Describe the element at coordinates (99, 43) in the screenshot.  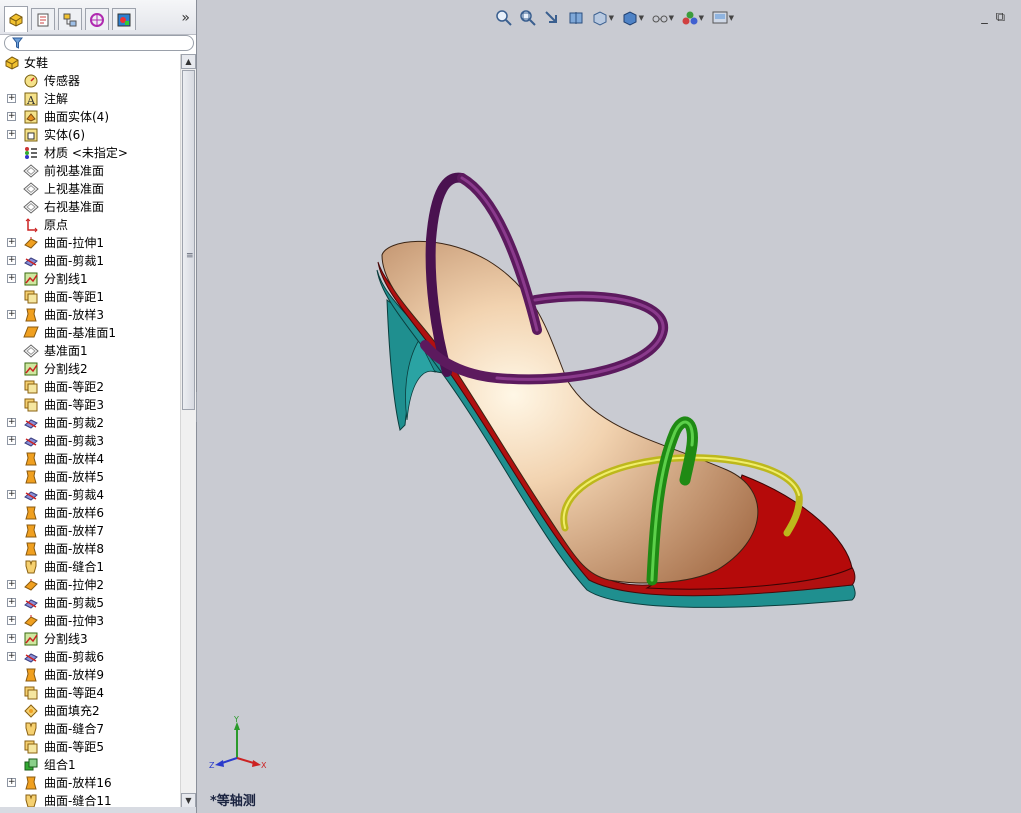
I see `tree-filter-input` at that location.